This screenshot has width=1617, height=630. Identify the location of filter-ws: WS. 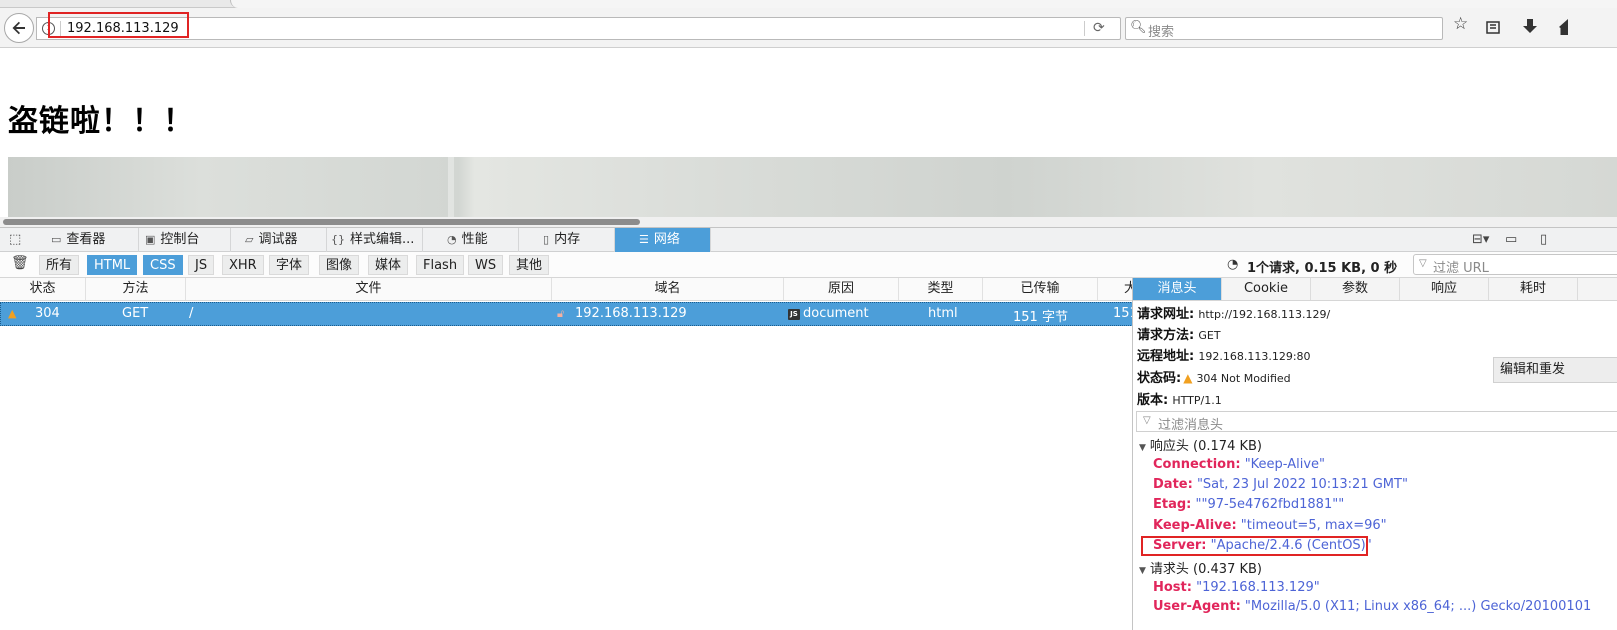
(486, 265).